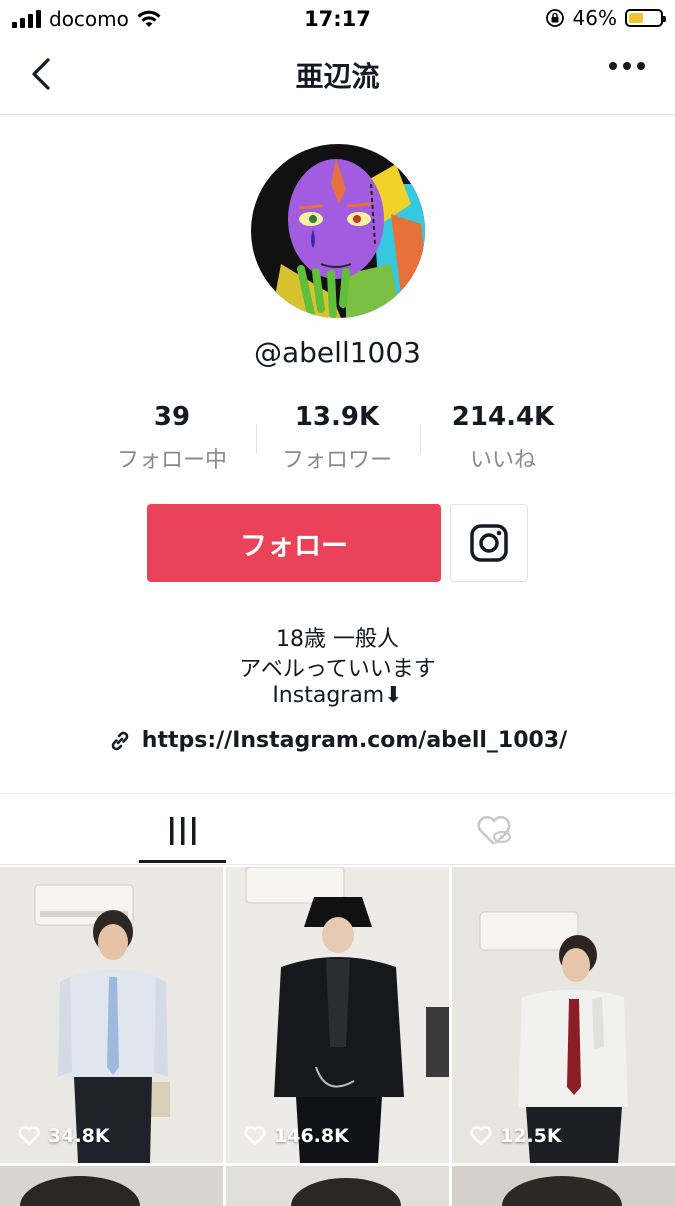  I want to click on bio-line: 18歳 一般人, so click(337, 639).